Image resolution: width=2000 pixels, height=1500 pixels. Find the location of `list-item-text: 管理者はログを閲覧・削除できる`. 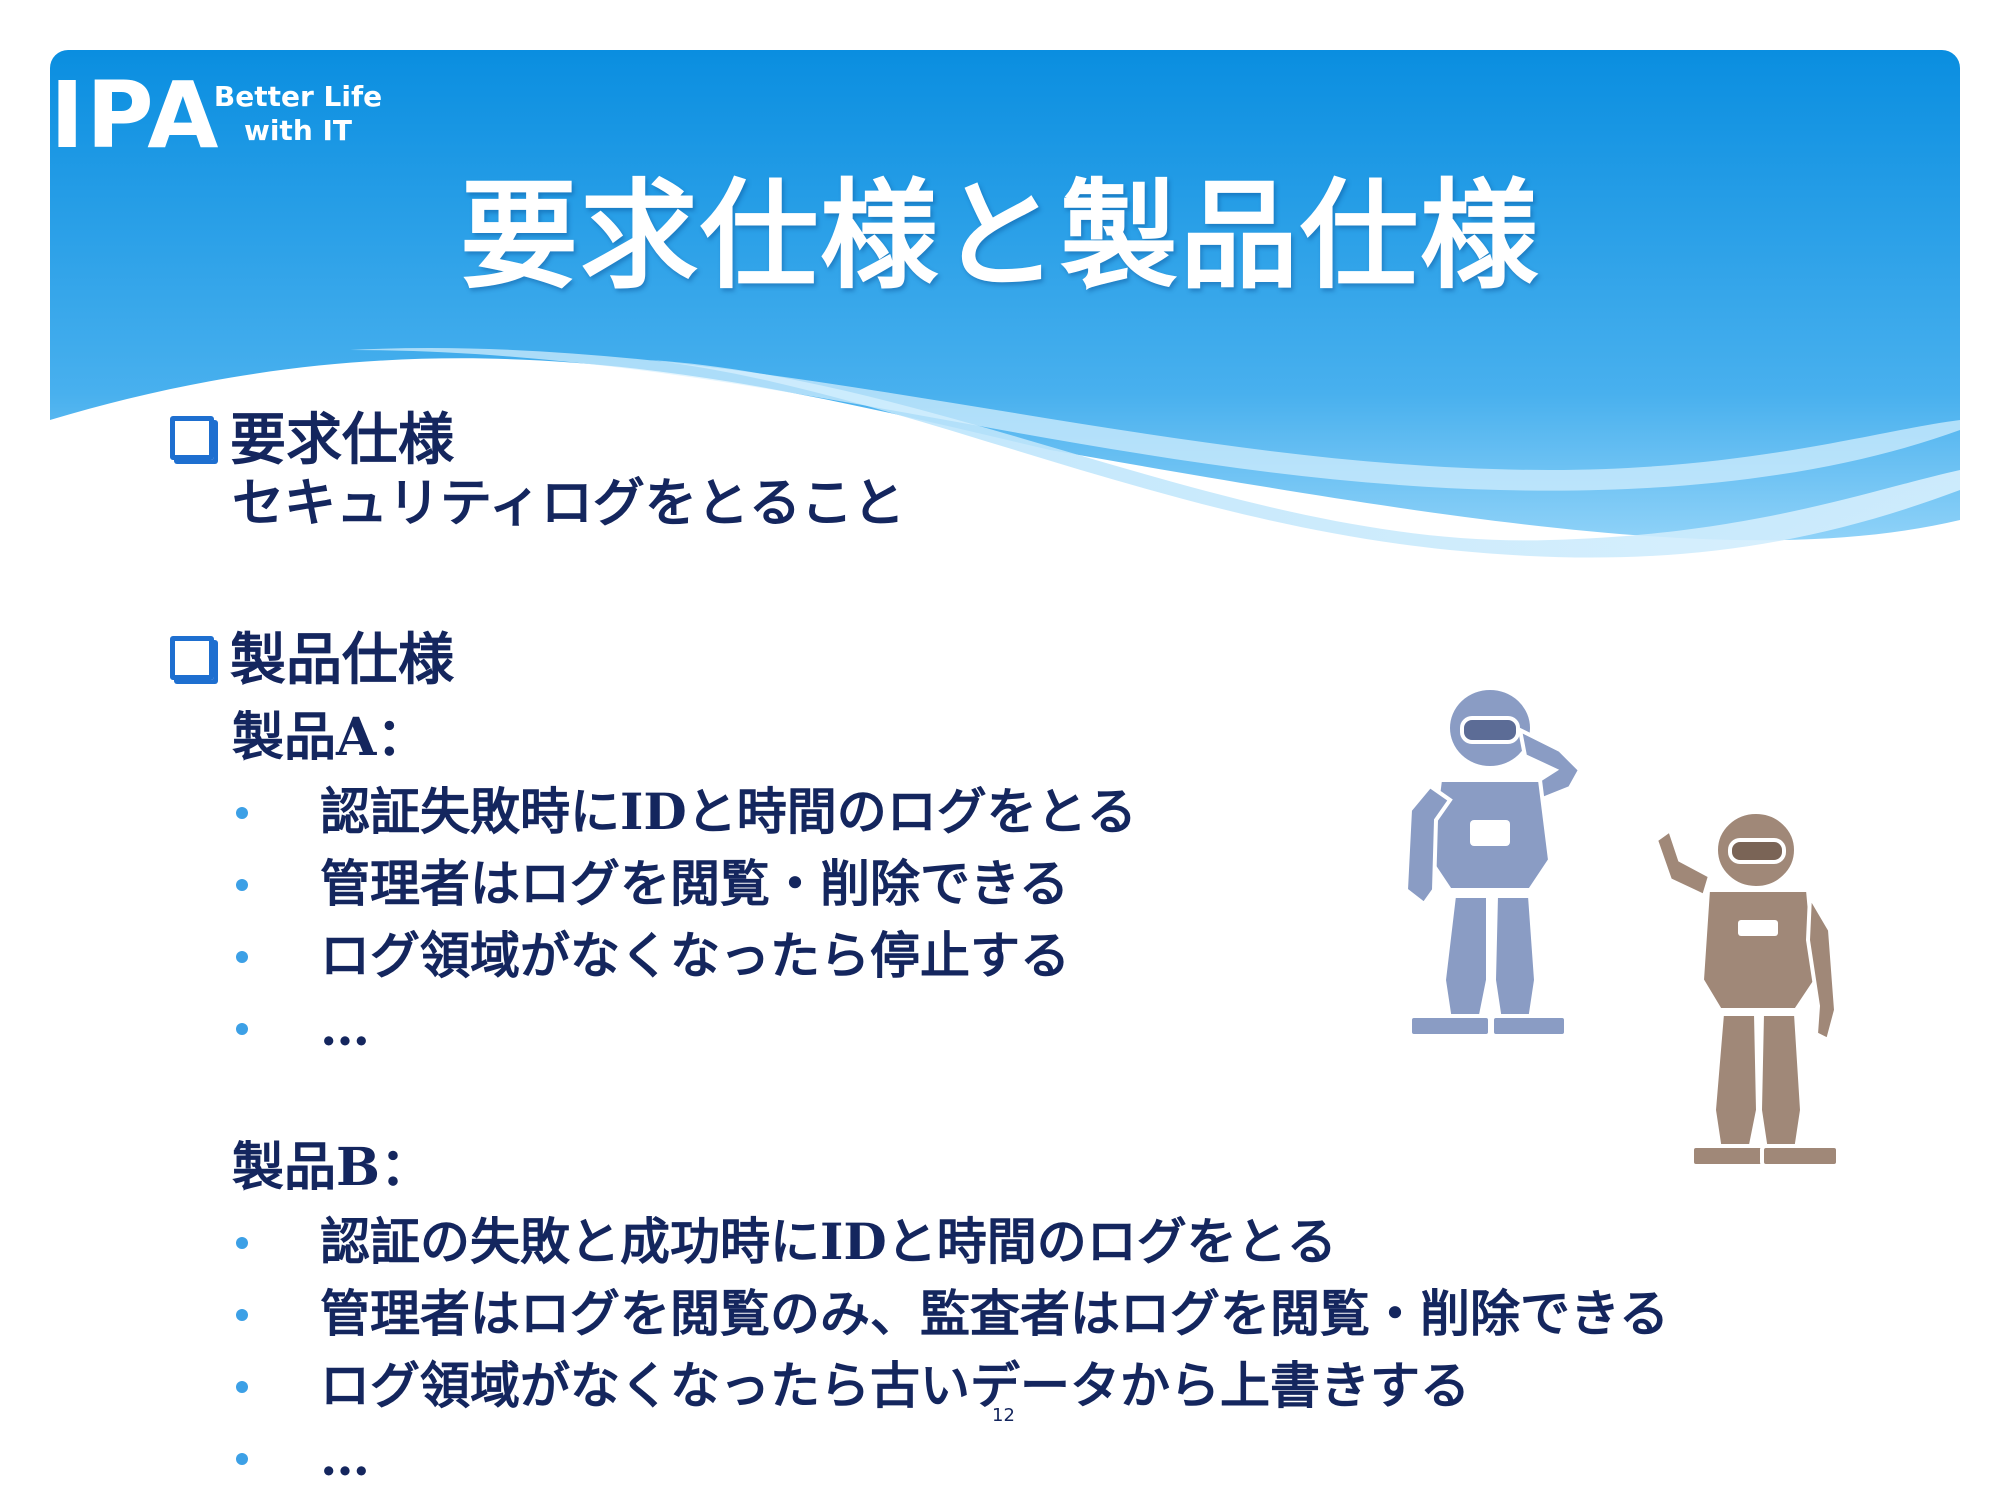

list-item-text: 管理者はログを閲覧・削除できる is located at coordinates (694, 883).